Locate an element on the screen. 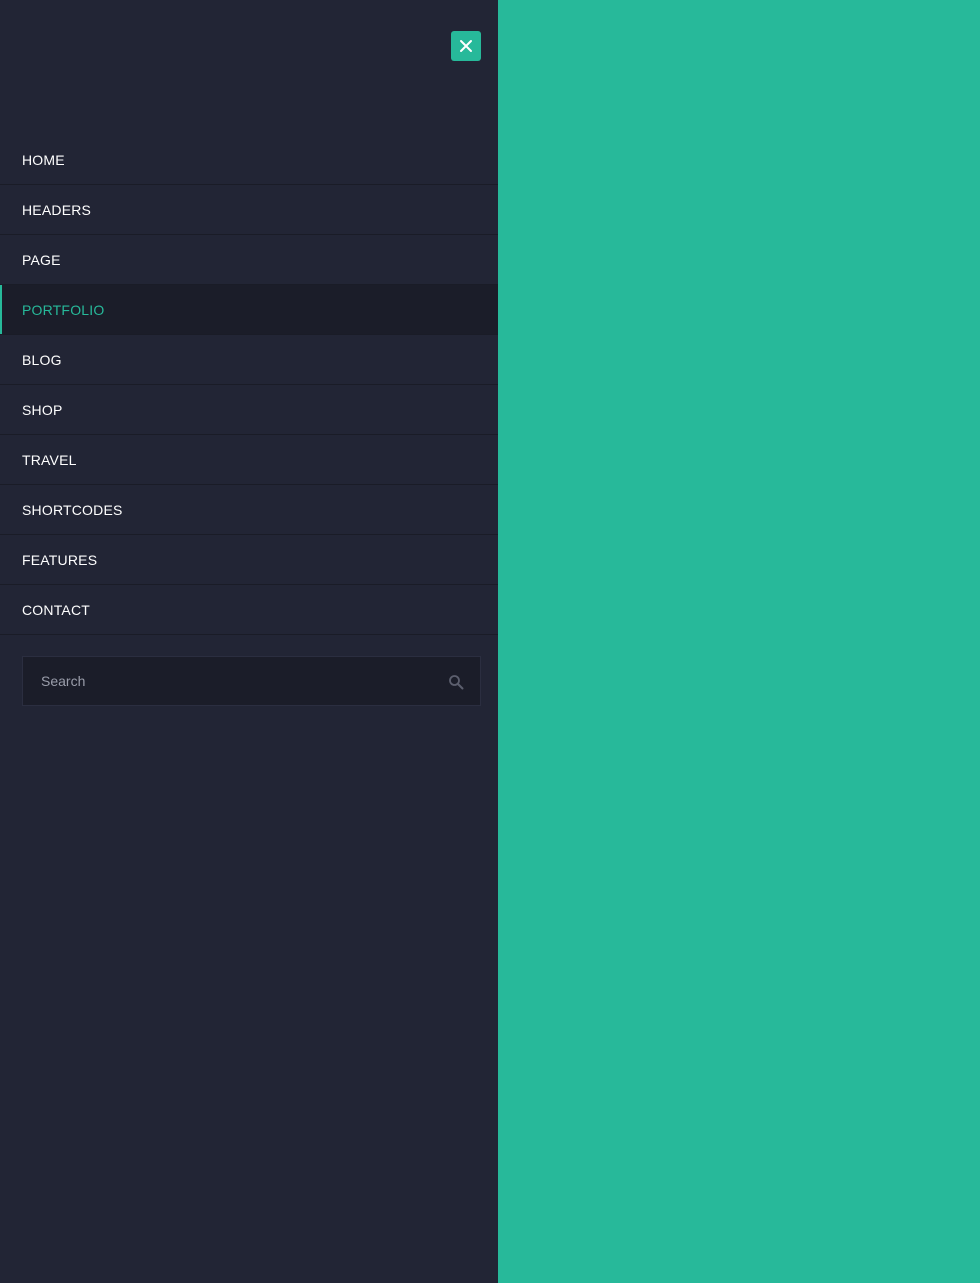 The height and width of the screenshot is (1283, 980). close-icon is located at coordinates (466, 46).